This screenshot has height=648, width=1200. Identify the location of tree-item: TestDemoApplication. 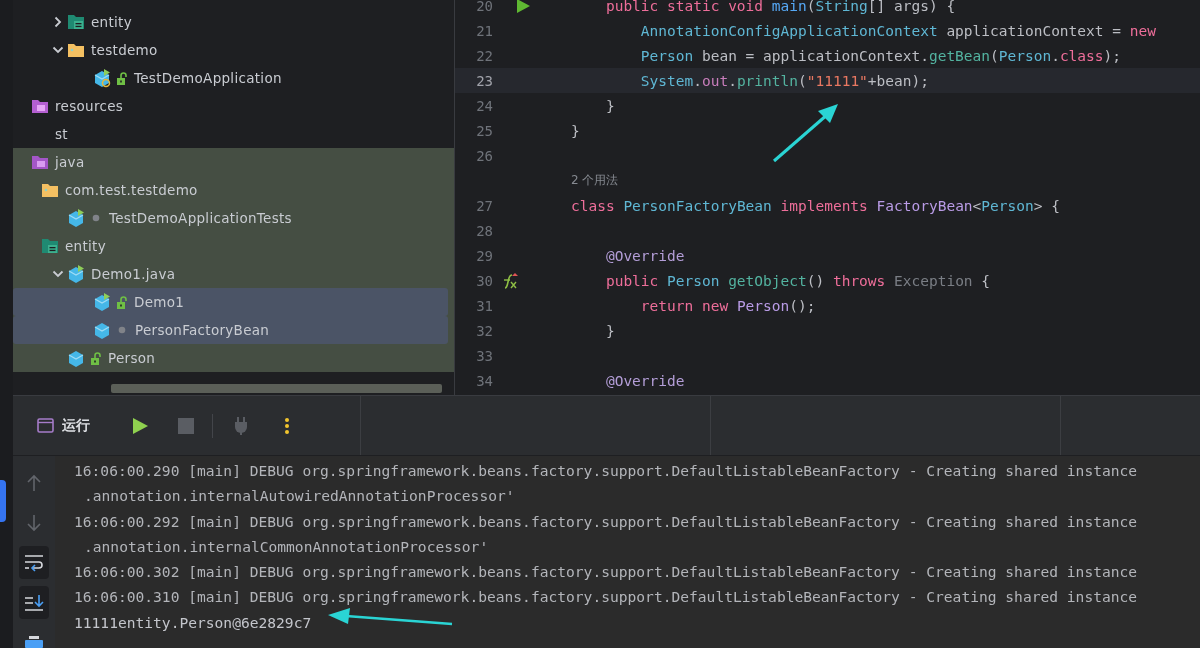
(230, 78).